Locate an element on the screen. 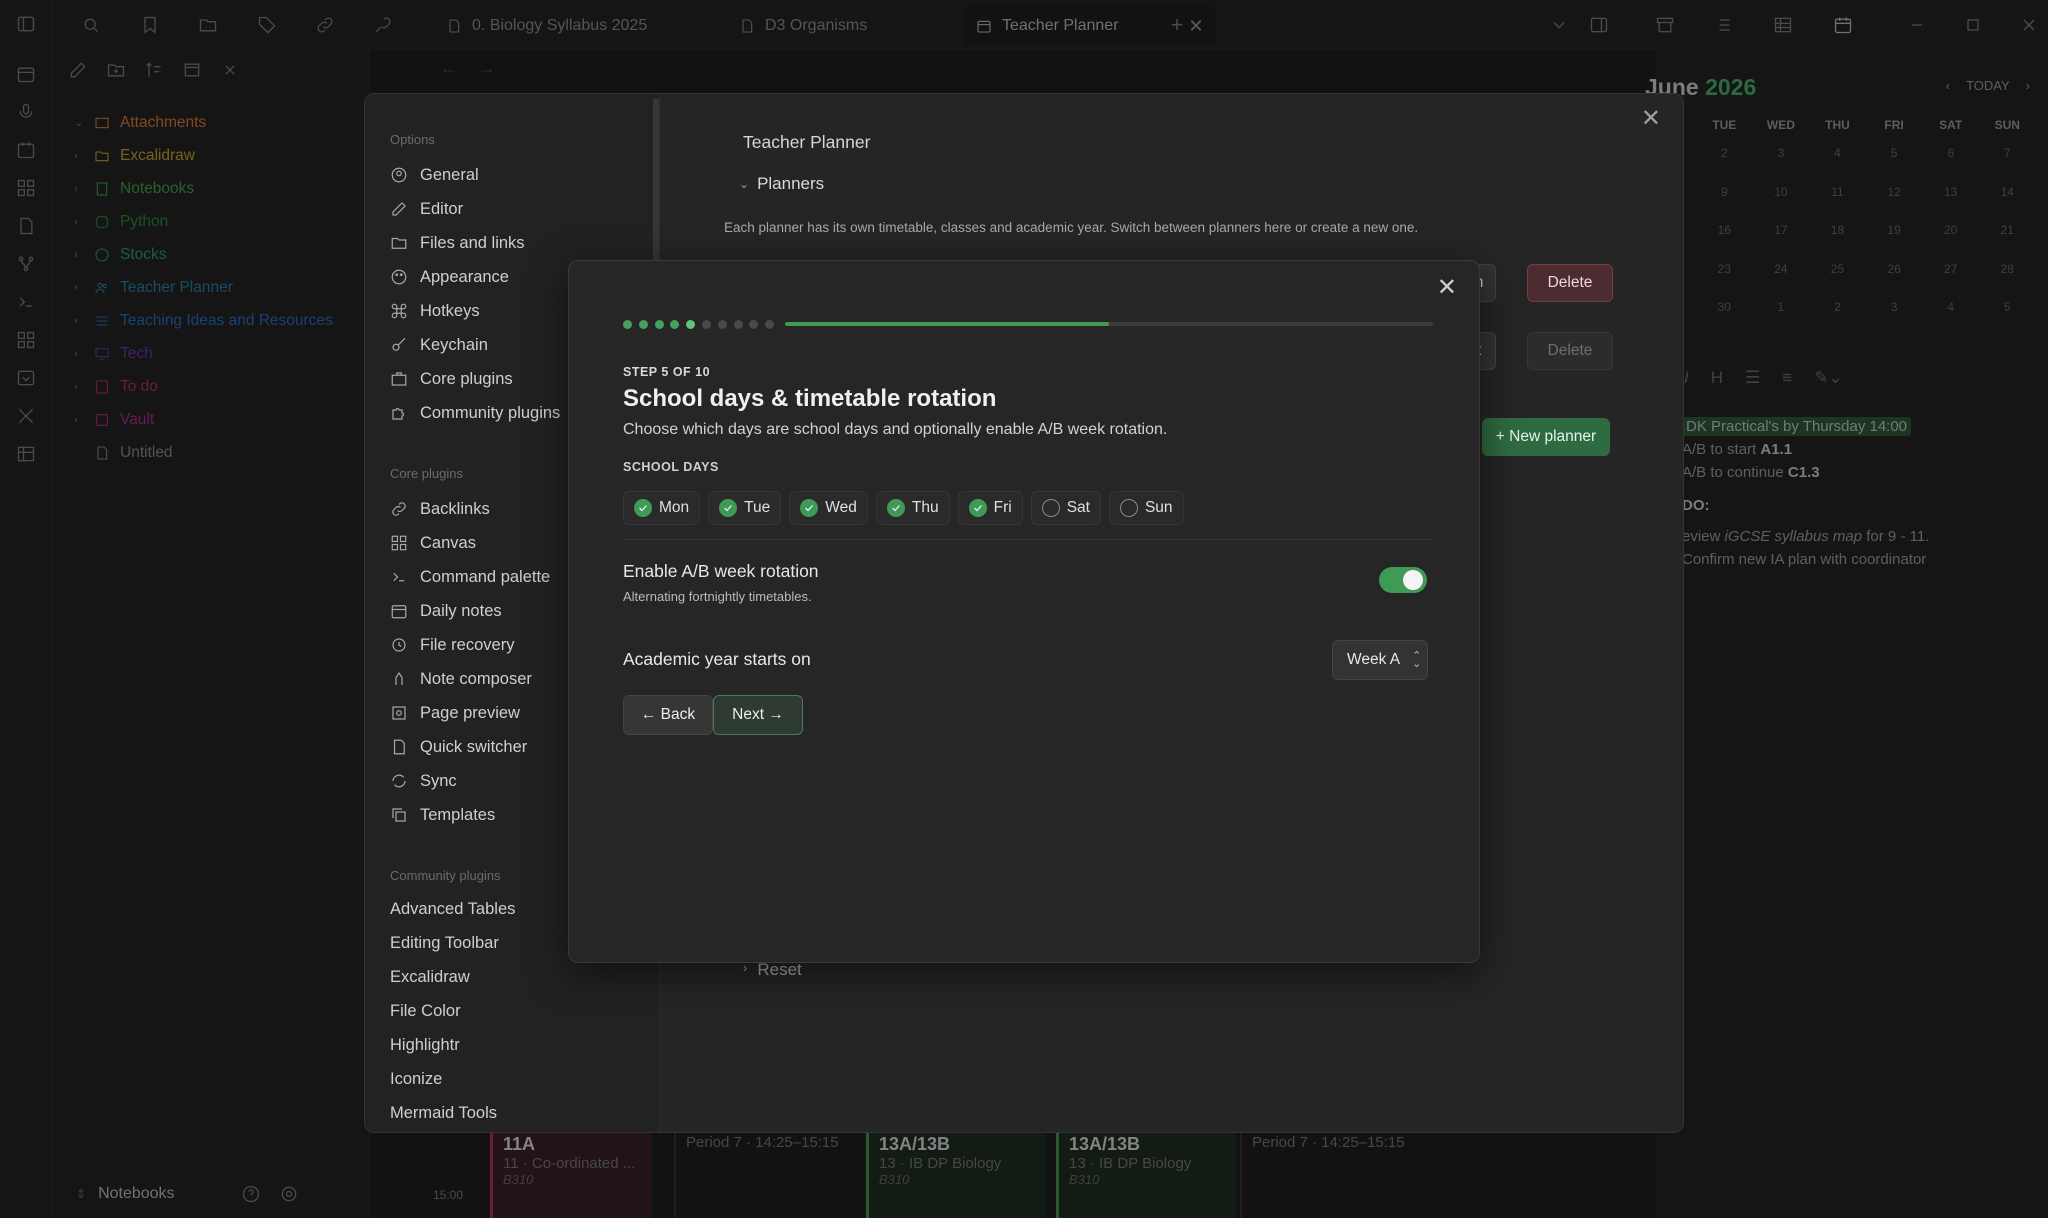  day-label: Tue is located at coordinates (757, 507).